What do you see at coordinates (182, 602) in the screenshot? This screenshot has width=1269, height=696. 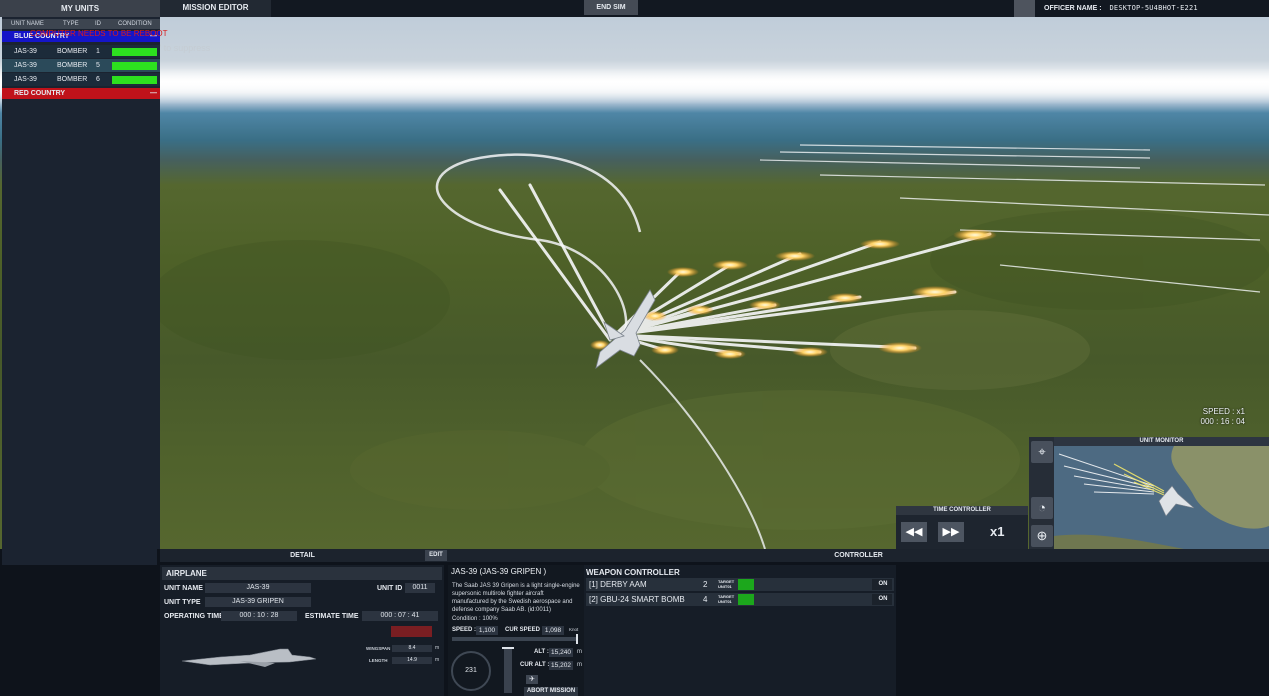 I see `unit-type-label: UNIT TYPE` at bounding box center [182, 602].